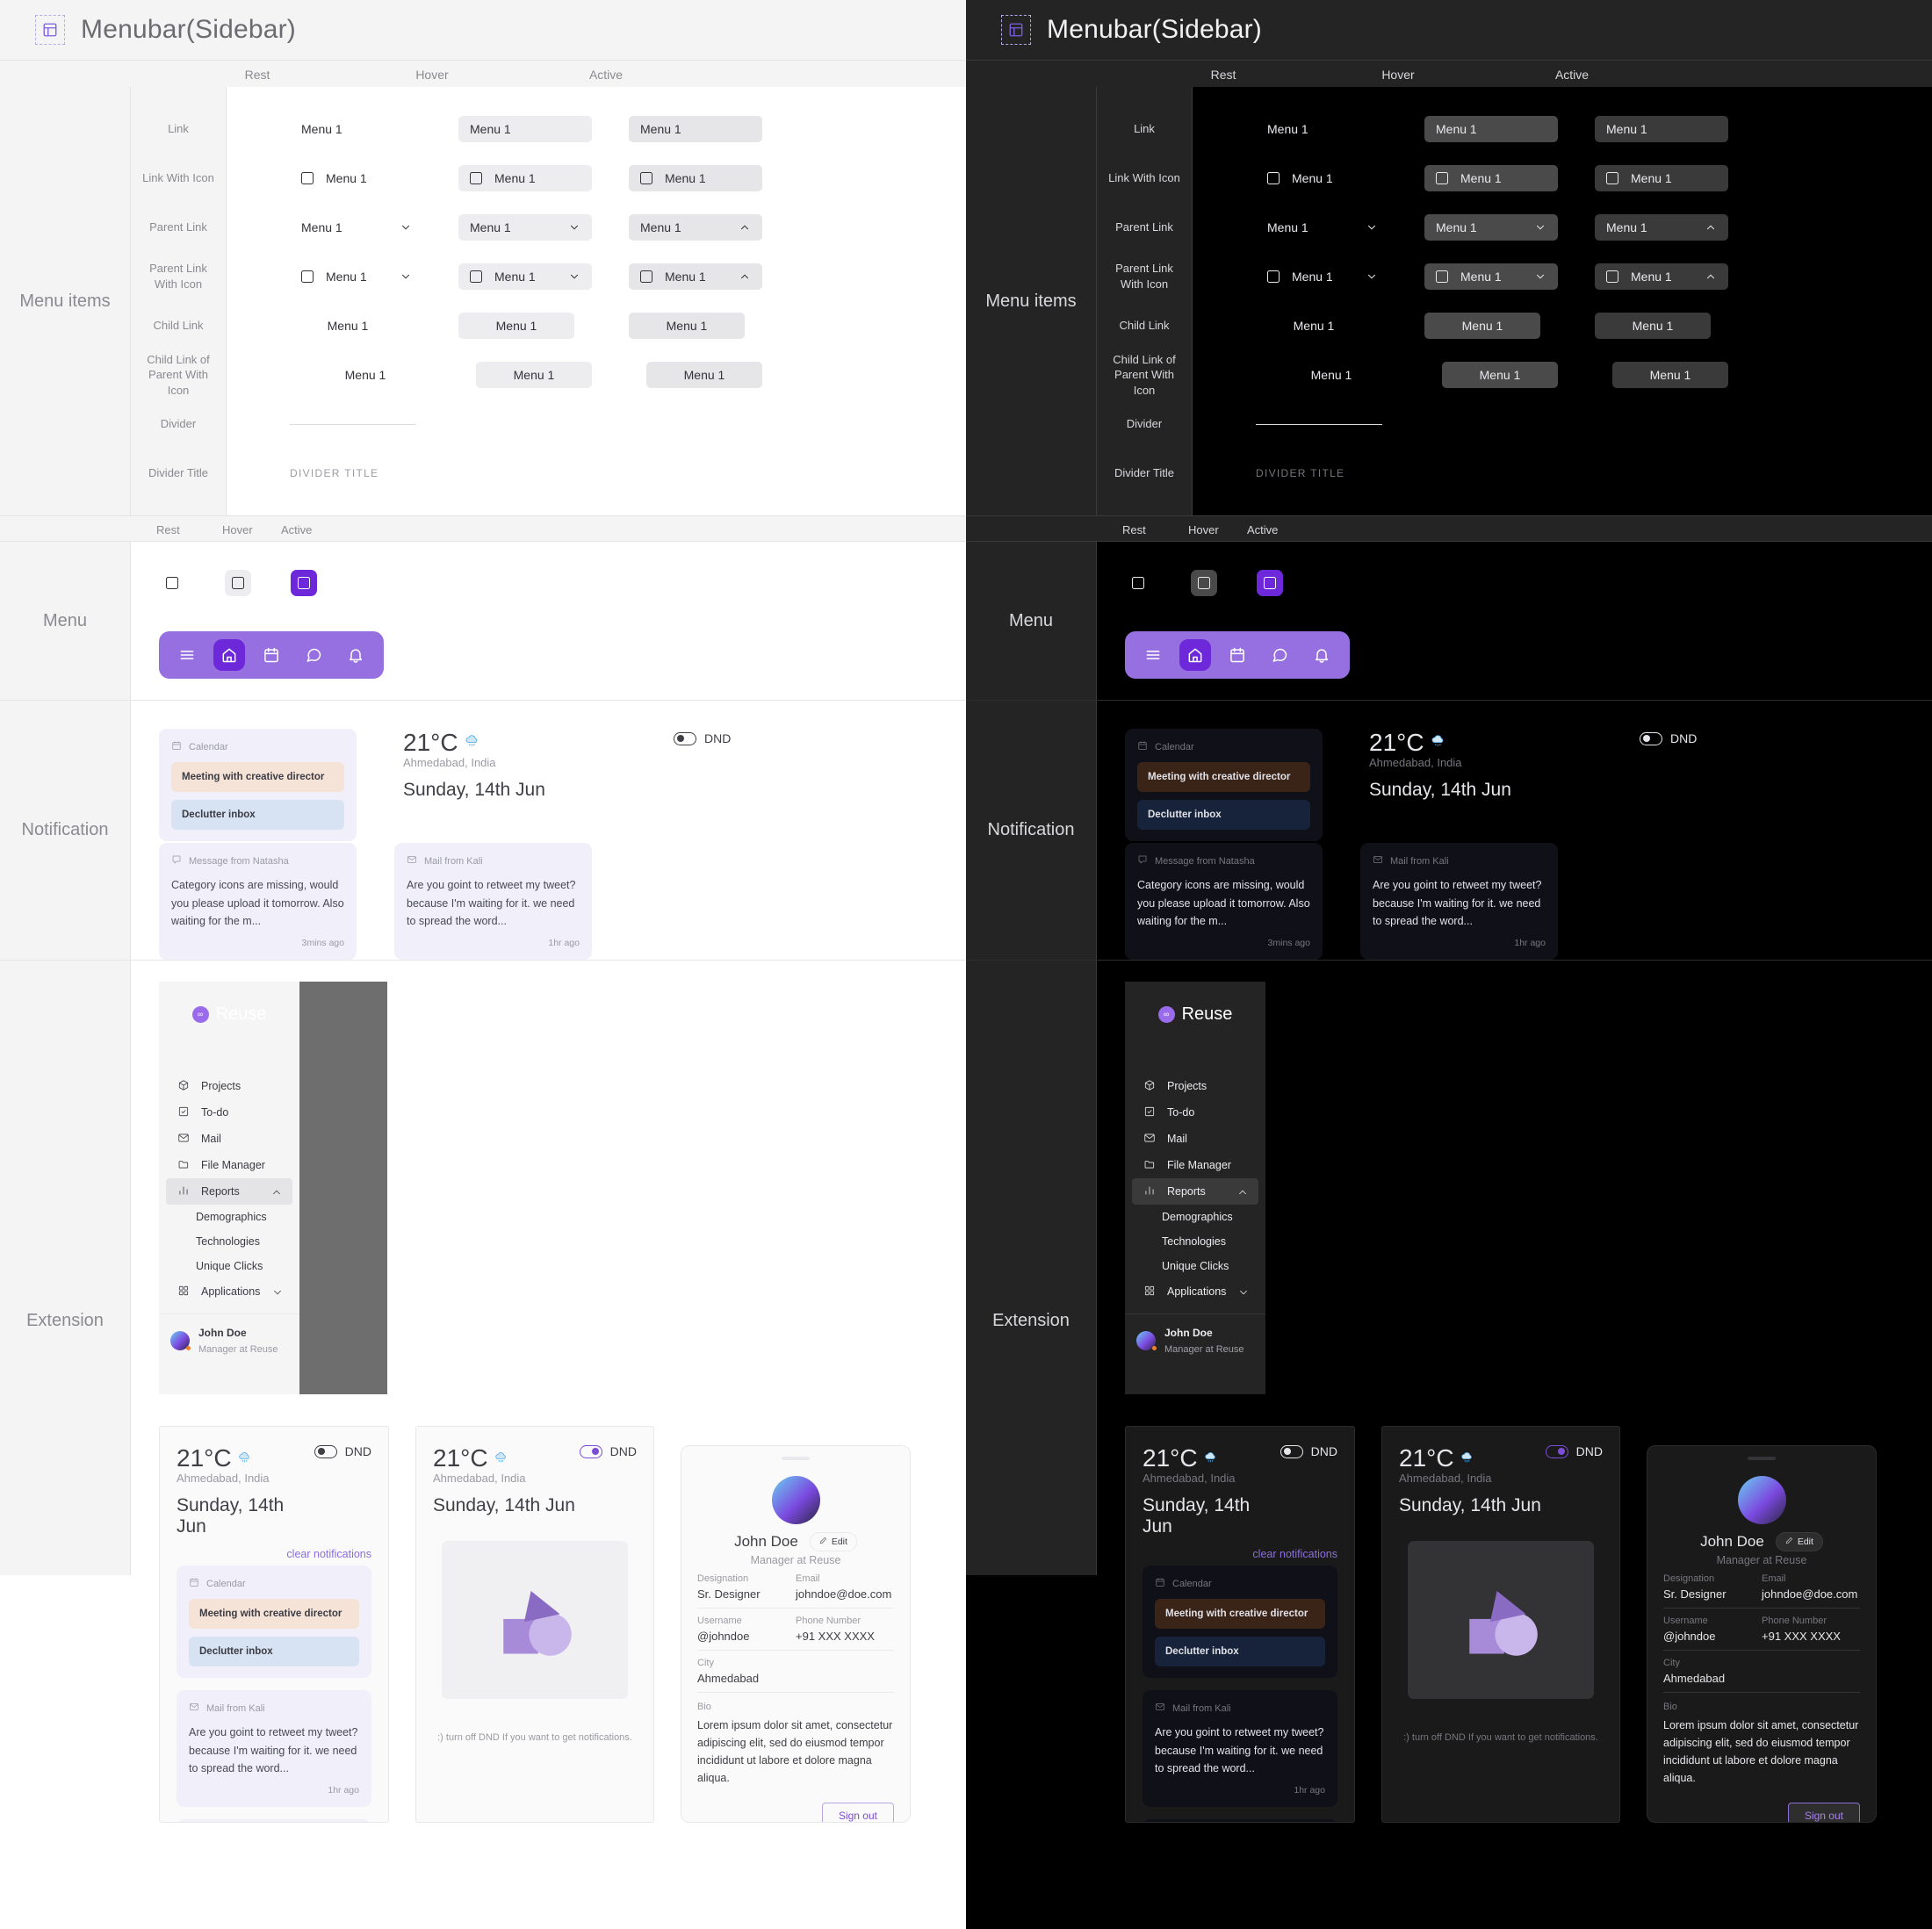  What do you see at coordinates (229, 1139) in the screenshot?
I see `sidebar-item-mail: Mail` at bounding box center [229, 1139].